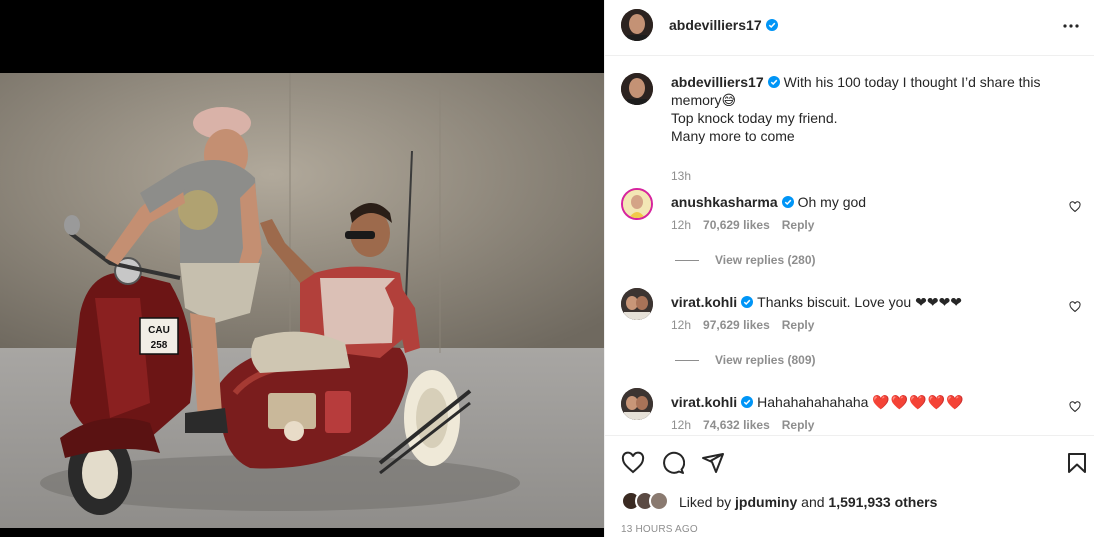 The width and height of the screenshot is (1094, 537). Describe the element at coordinates (647, 501) in the screenshot. I see `liker-avatars` at that location.